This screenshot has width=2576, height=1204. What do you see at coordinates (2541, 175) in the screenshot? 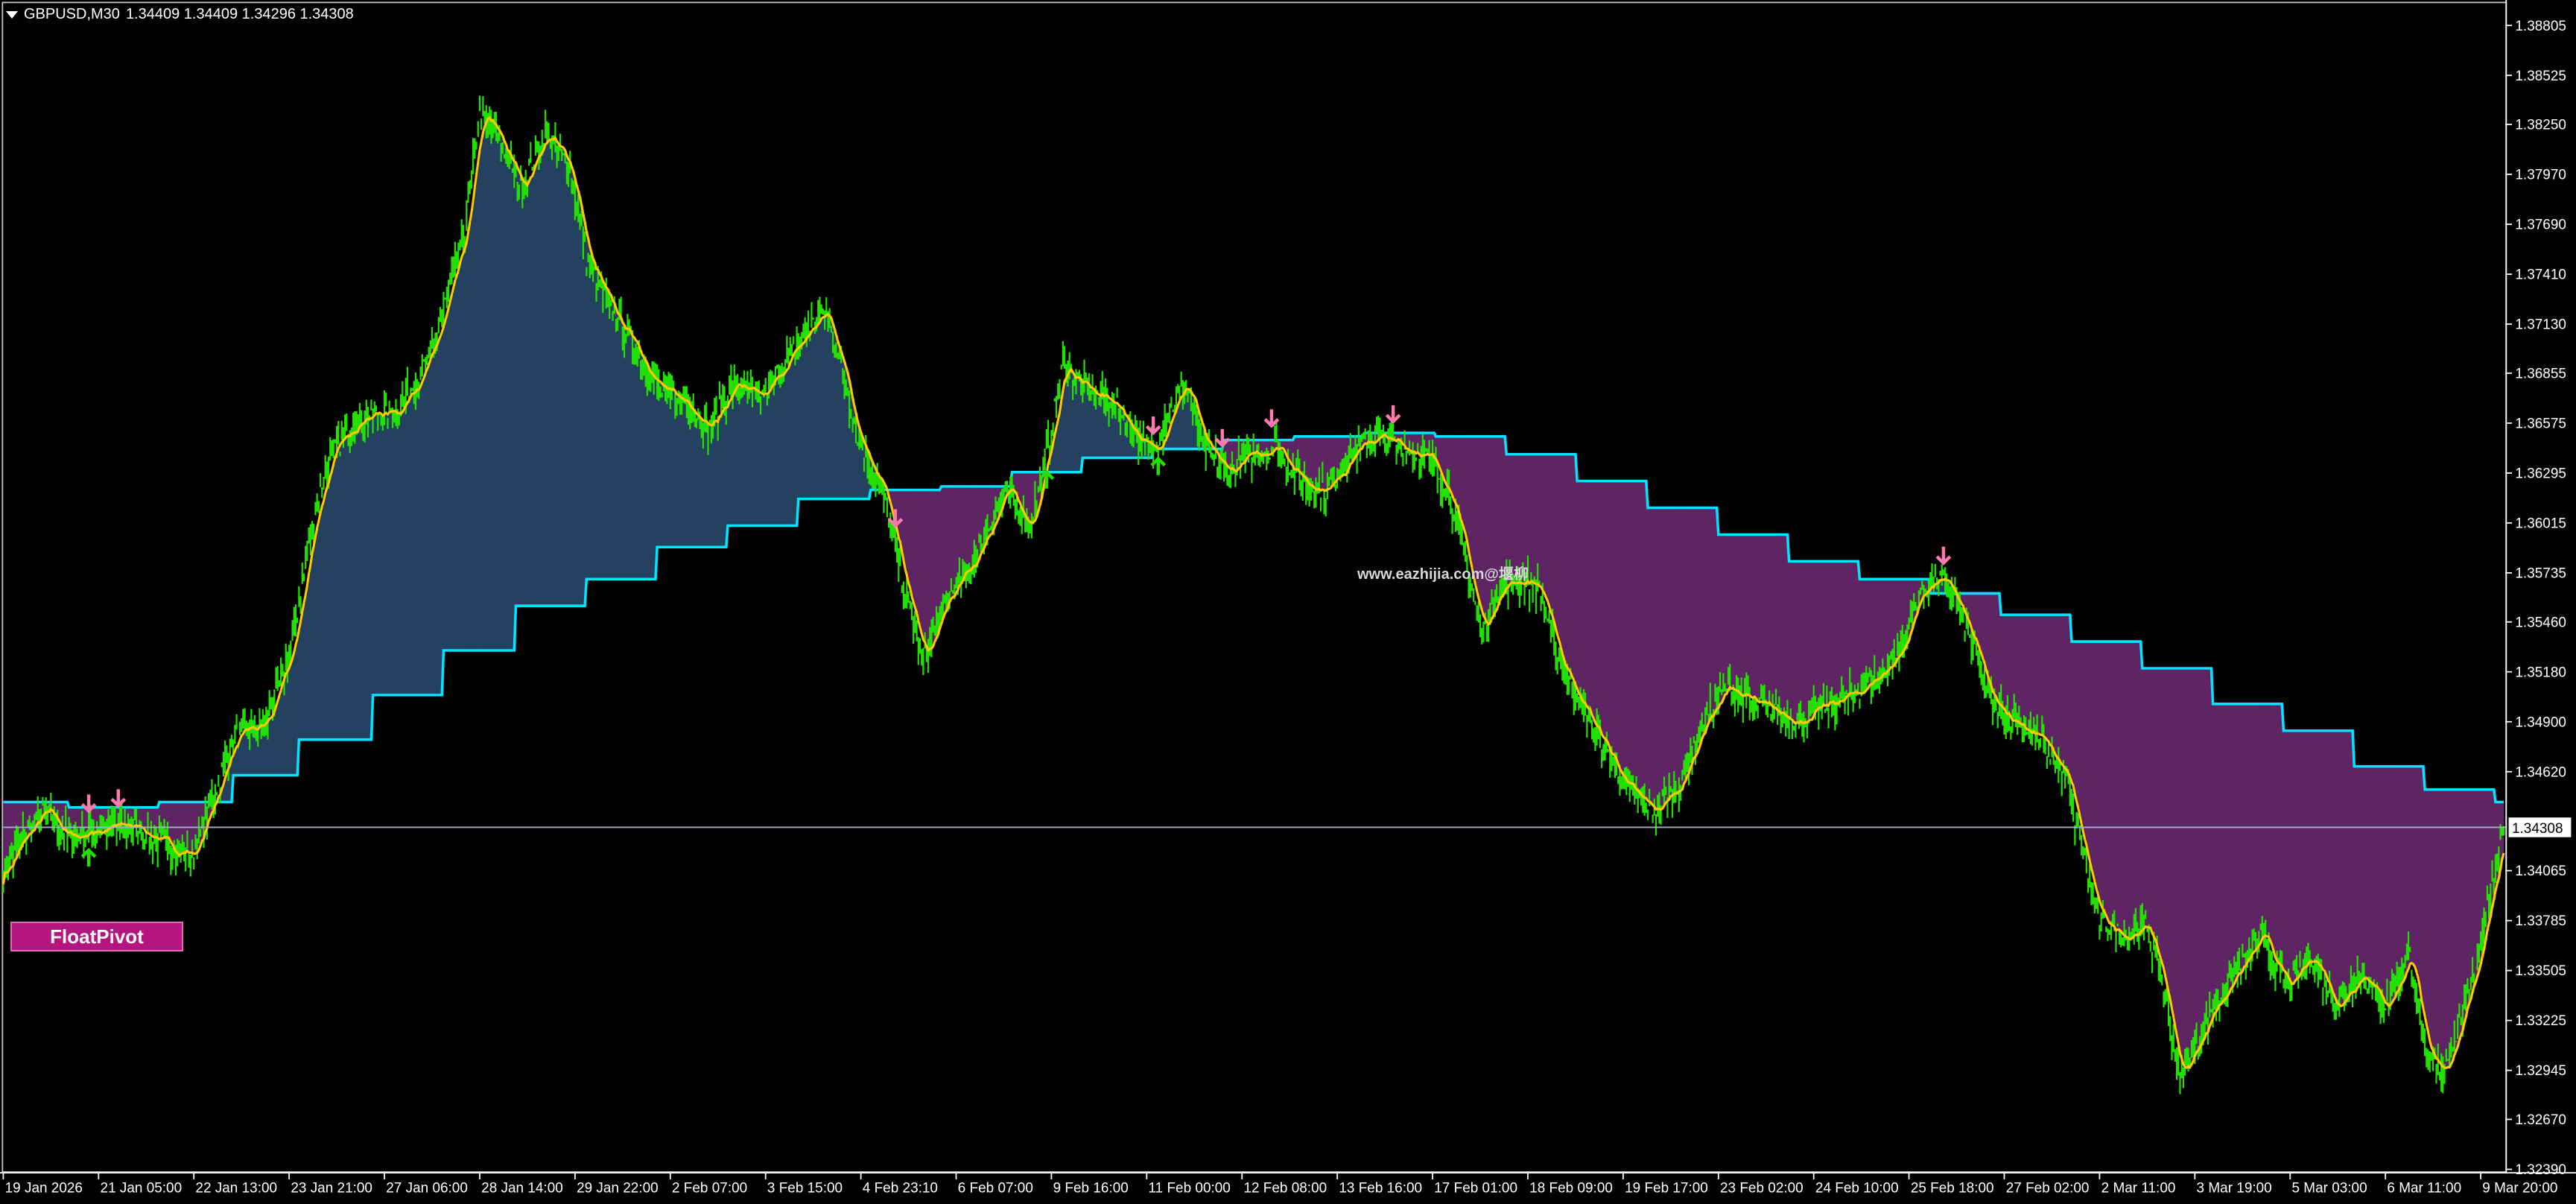
I see `y-tick-label: 1.37970` at bounding box center [2541, 175].